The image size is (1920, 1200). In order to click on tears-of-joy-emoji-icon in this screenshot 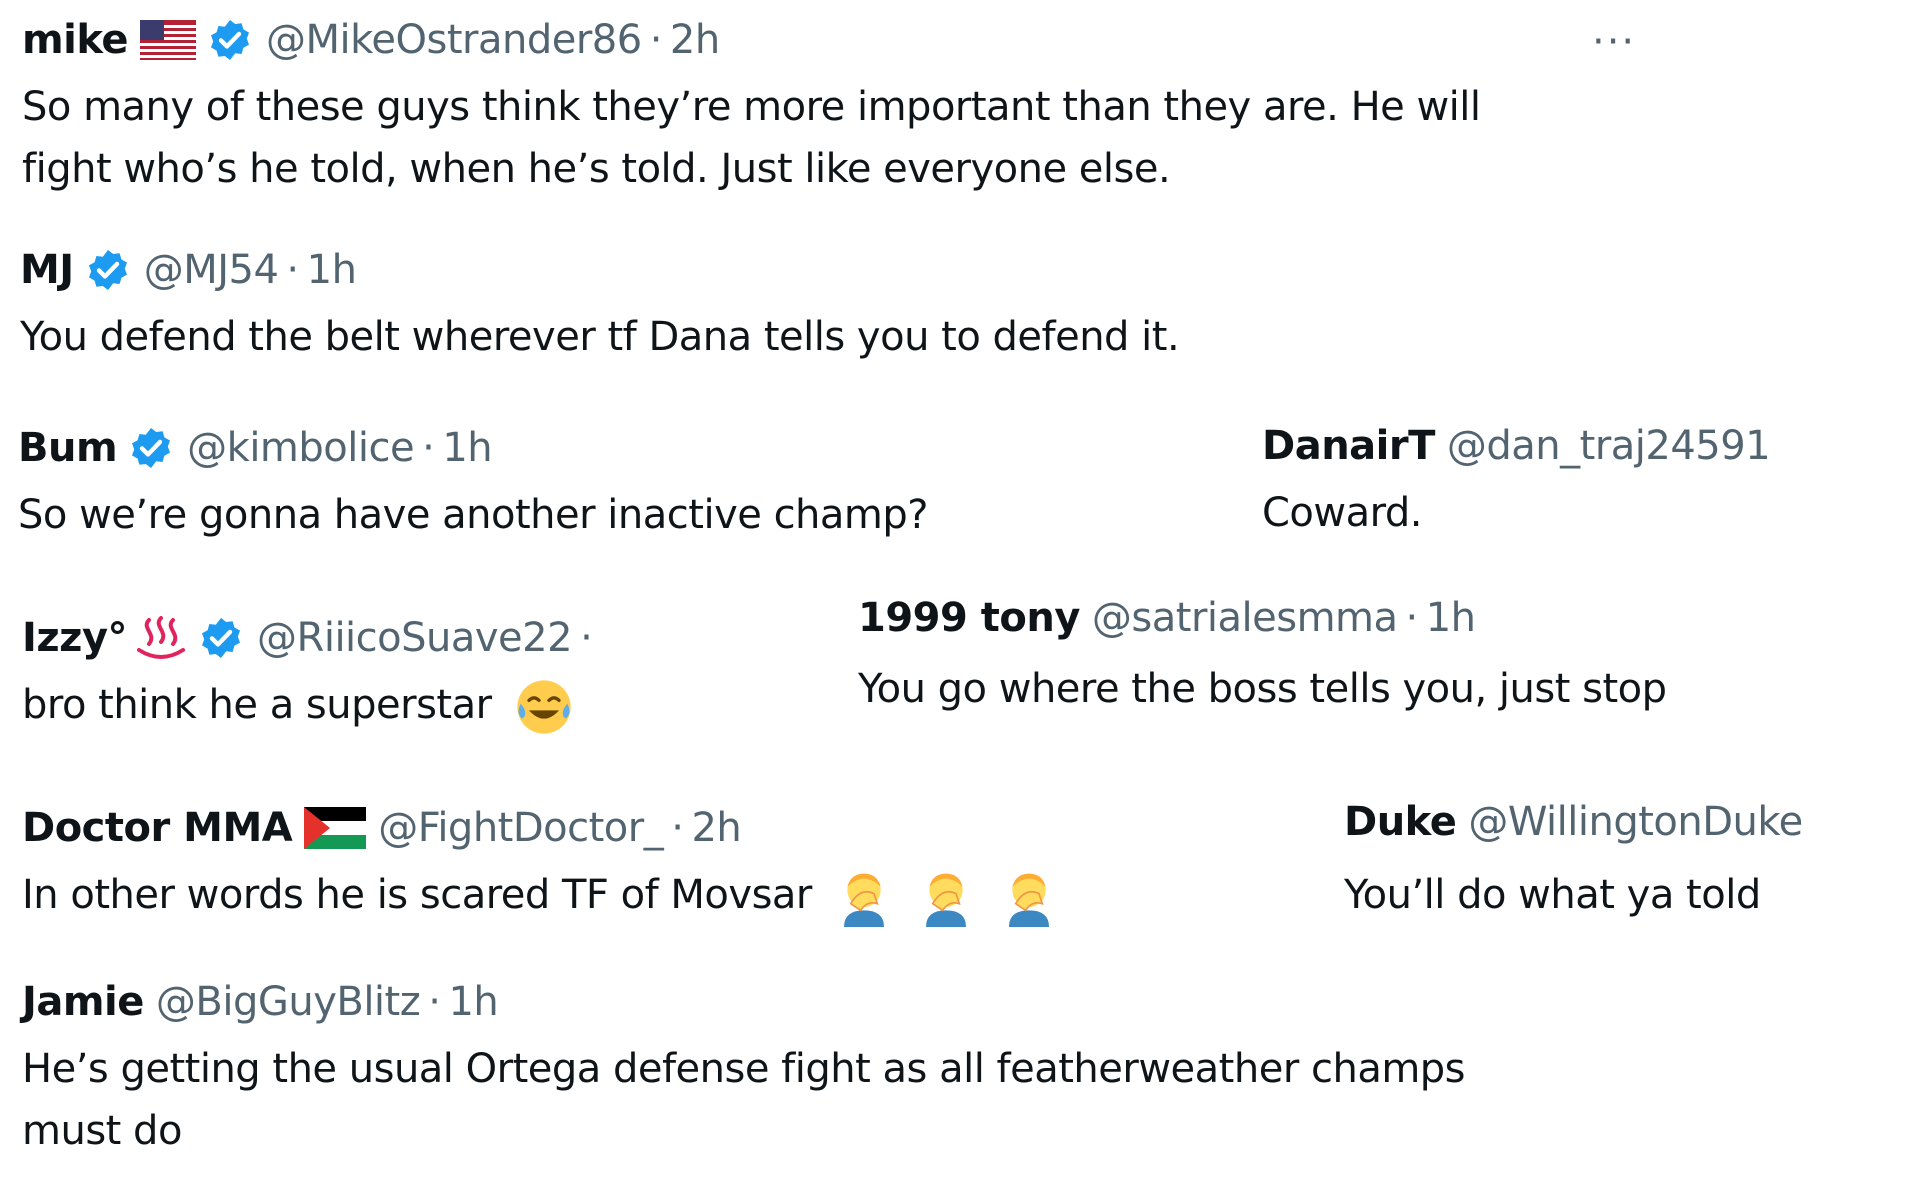, I will do `click(544, 707)`.